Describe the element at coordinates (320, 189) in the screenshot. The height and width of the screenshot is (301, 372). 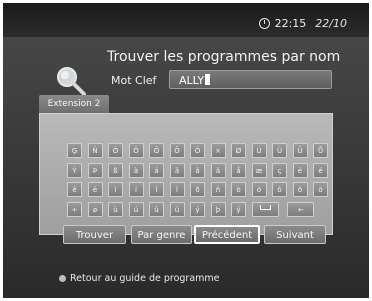
I see `keyboard-key: ö` at that location.